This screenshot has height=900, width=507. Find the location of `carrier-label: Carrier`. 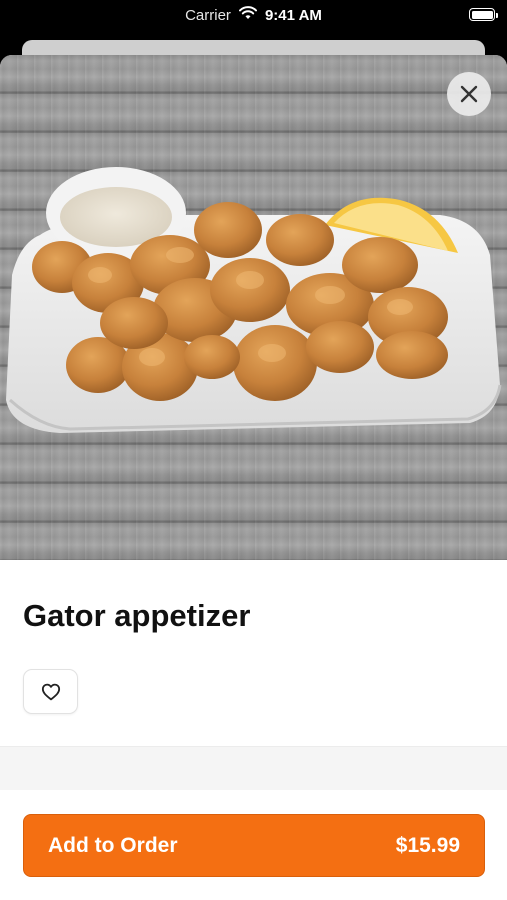

carrier-label: Carrier is located at coordinates (208, 15).